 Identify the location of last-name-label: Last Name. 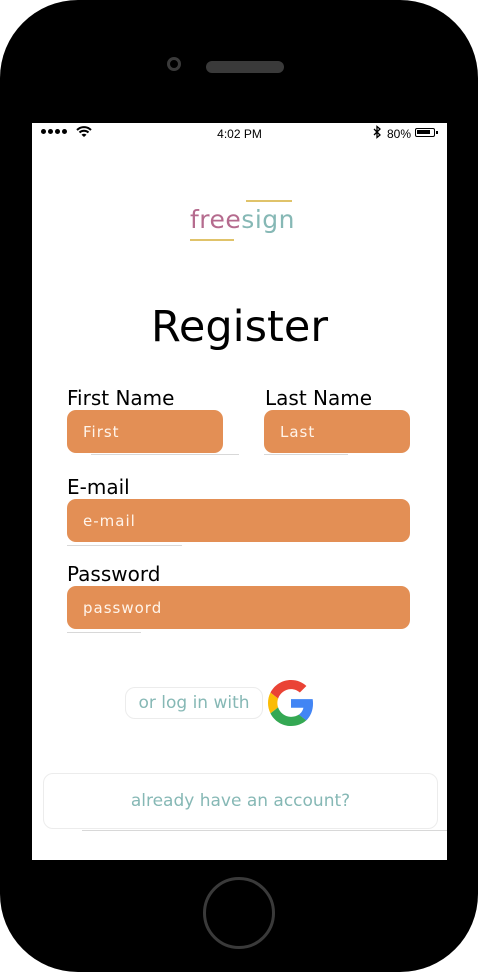
(319, 398).